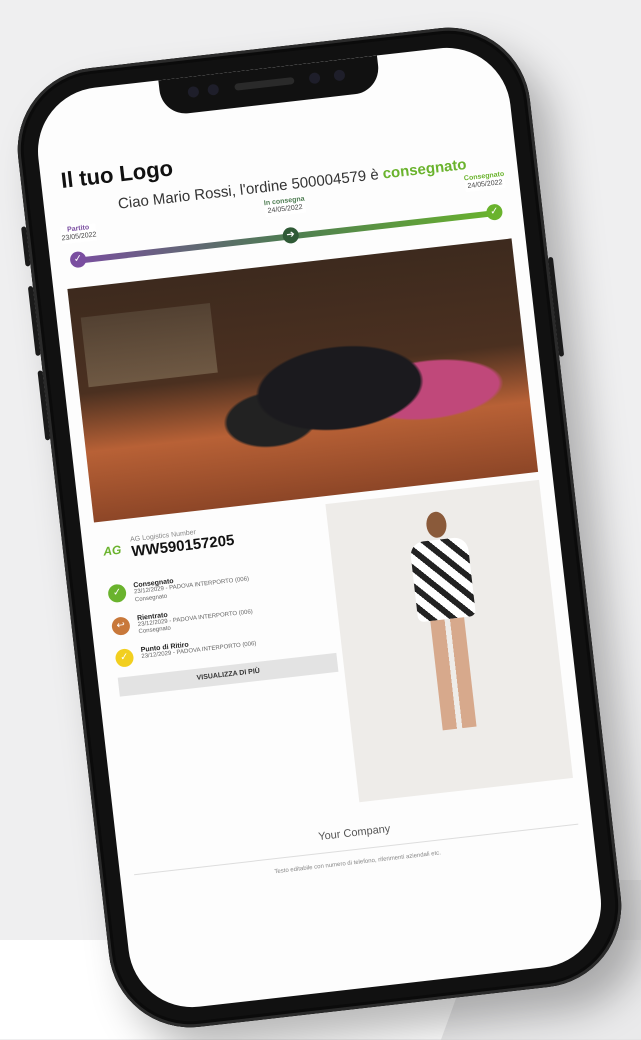 This screenshot has height=1040, width=641. Describe the element at coordinates (120, 625) in the screenshot. I see `return-icon: ↩` at that location.